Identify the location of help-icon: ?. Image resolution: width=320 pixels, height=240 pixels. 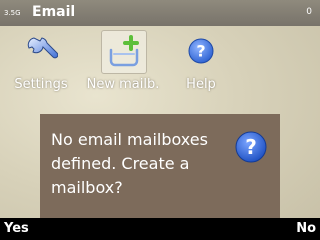
(201, 51).